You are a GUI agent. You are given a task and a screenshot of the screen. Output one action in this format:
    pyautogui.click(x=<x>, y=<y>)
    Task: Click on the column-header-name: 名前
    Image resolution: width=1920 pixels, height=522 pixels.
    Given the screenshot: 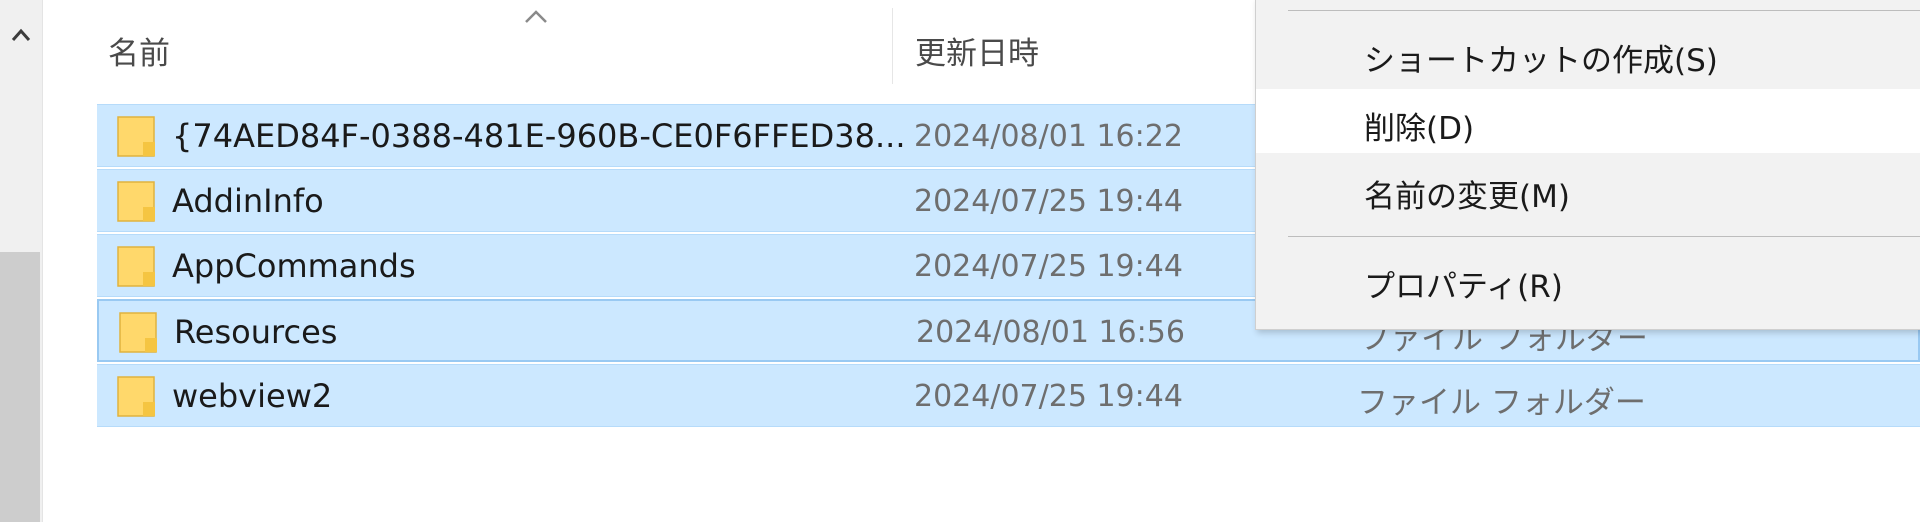 What is the action you would take?
    pyautogui.click(x=139, y=50)
    